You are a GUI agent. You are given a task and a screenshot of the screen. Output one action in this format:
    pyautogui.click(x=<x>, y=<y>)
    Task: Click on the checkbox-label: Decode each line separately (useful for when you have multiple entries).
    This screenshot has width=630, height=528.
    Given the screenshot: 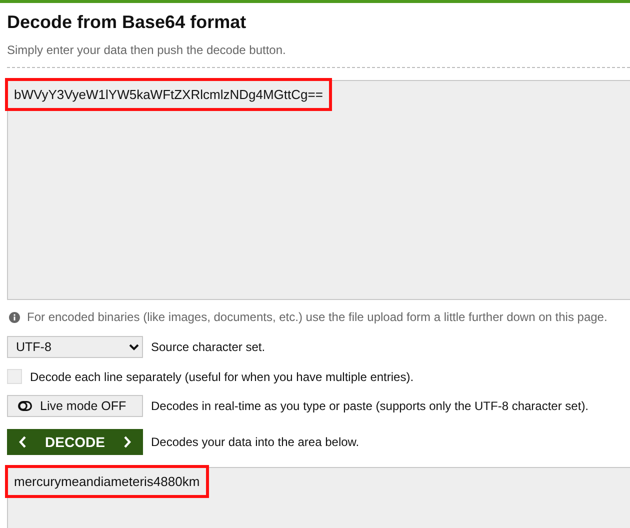 What is the action you would take?
    pyautogui.click(x=222, y=377)
    